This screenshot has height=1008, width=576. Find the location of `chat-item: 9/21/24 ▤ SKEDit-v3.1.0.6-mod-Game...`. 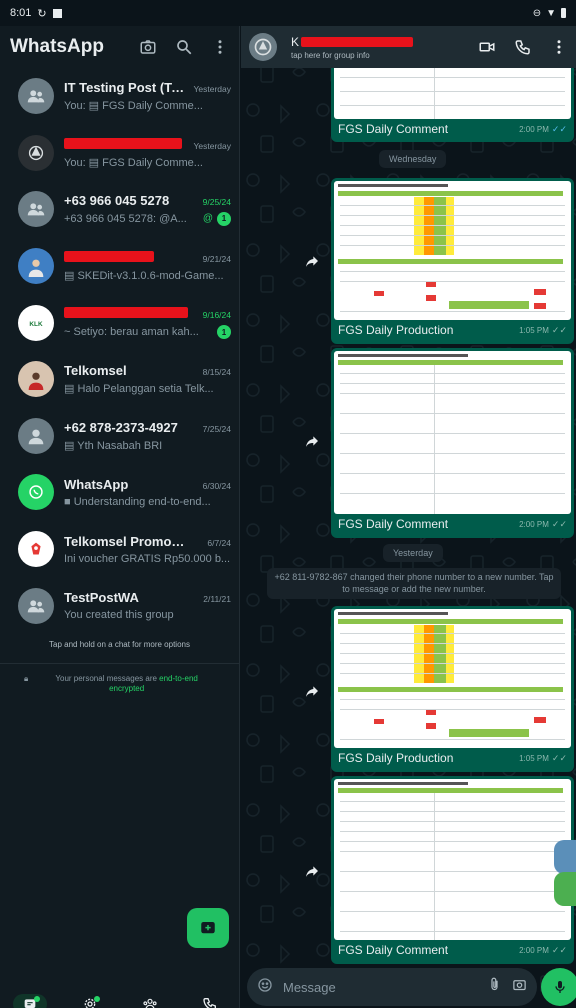

chat-item: 9/21/24 ▤ SKEDit-v3.1.0.6-mod-Game... is located at coordinates (119, 266).